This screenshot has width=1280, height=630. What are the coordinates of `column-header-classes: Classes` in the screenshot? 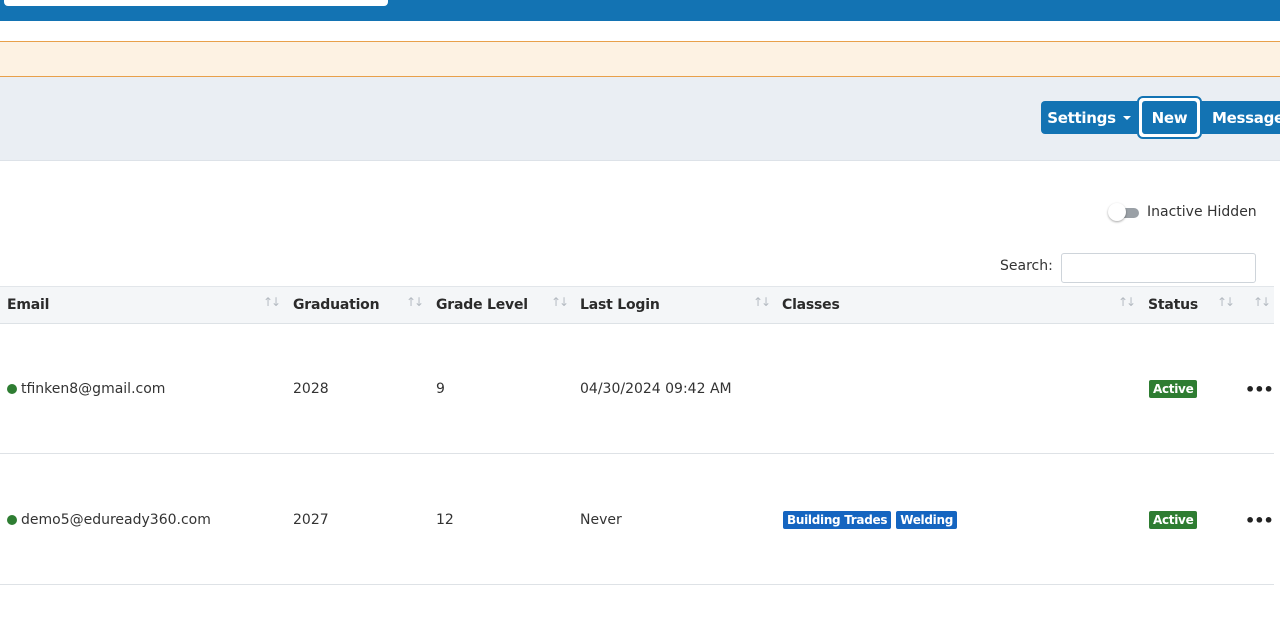 It's located at (811, 305).